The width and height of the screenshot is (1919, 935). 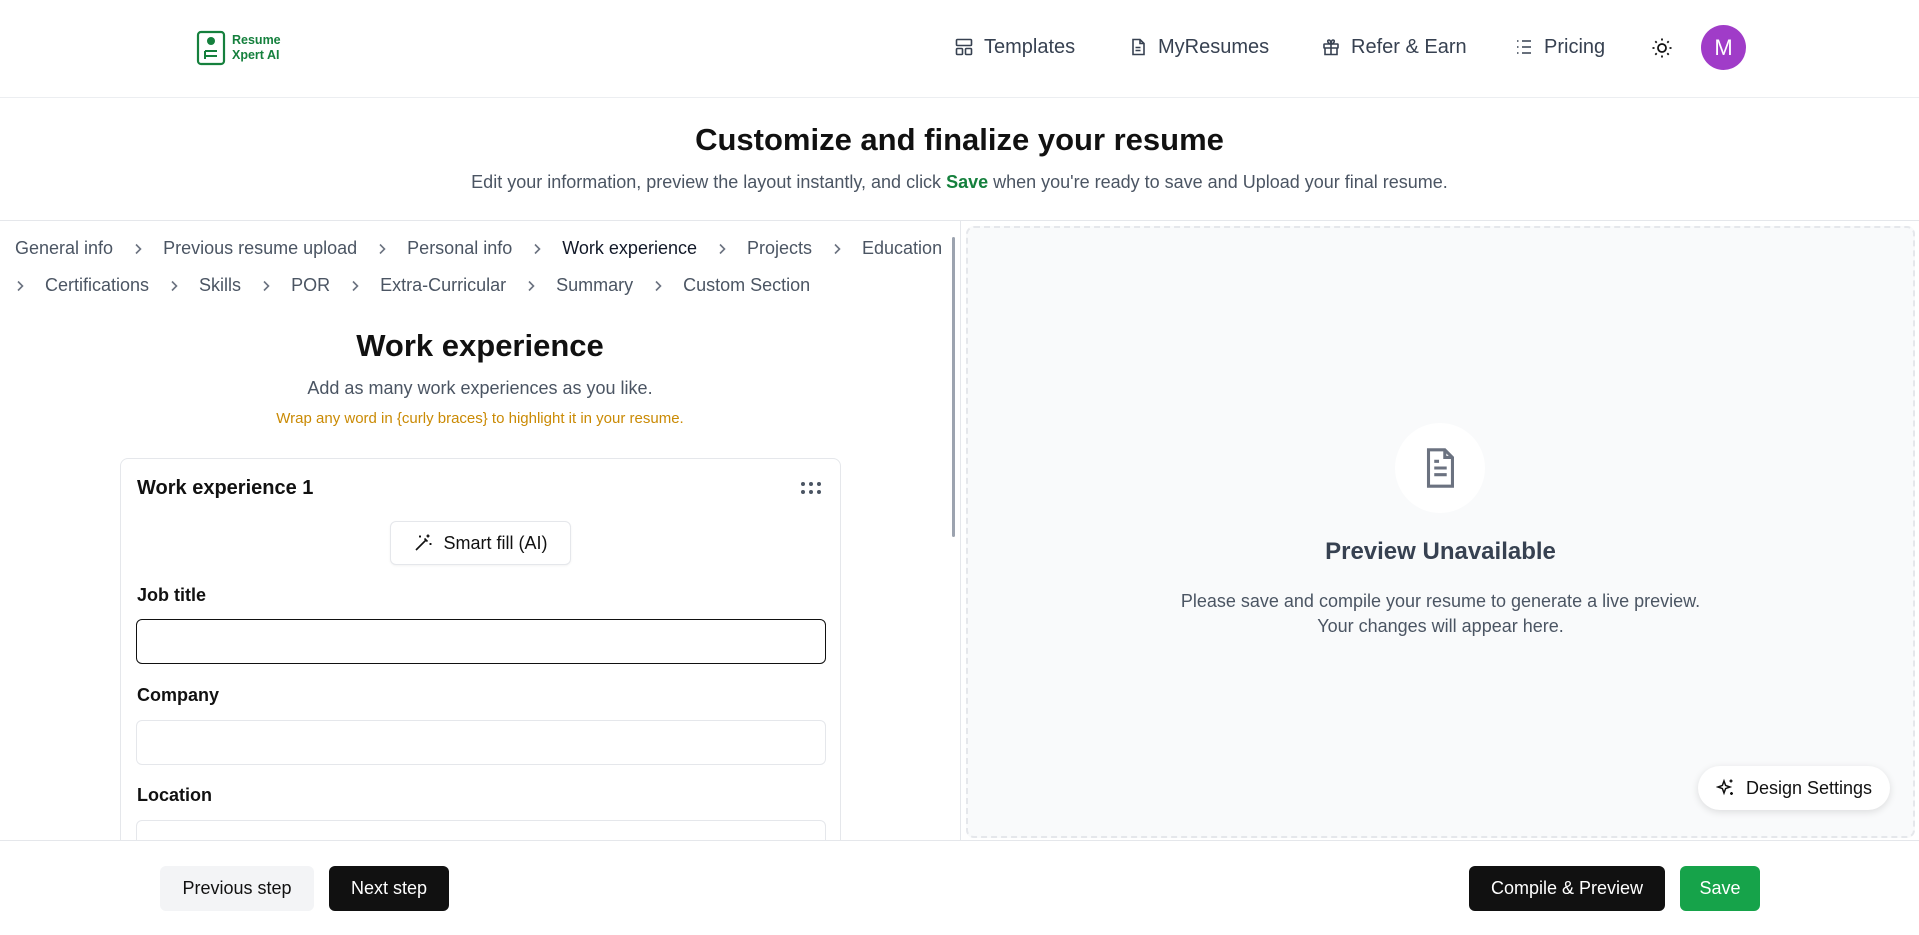 I want to click on job-title-input, so click(x=481, y=641).